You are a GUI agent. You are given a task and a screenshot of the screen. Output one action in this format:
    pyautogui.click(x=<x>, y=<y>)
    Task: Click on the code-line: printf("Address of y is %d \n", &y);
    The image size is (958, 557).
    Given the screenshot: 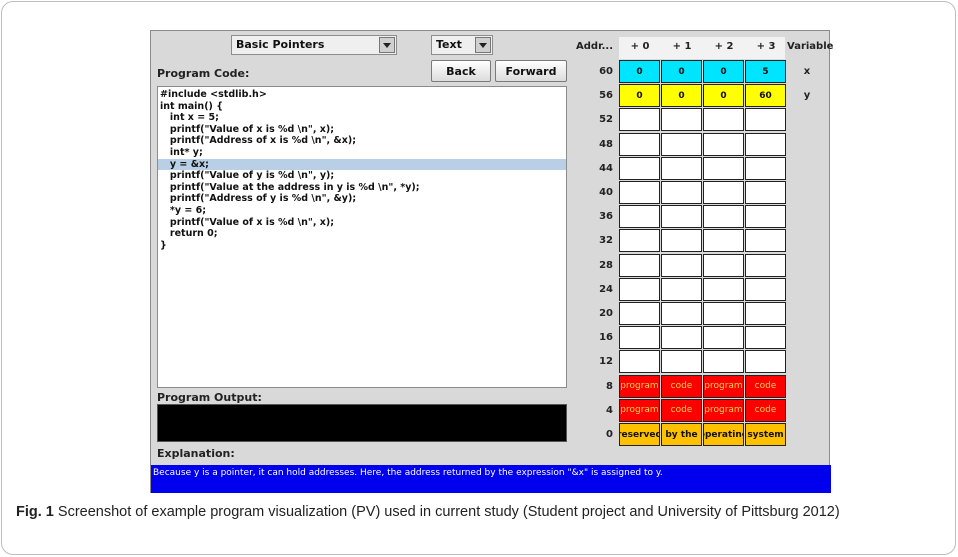 What is the action you would take?
    pyautogui.click(x=258, y=199)
    